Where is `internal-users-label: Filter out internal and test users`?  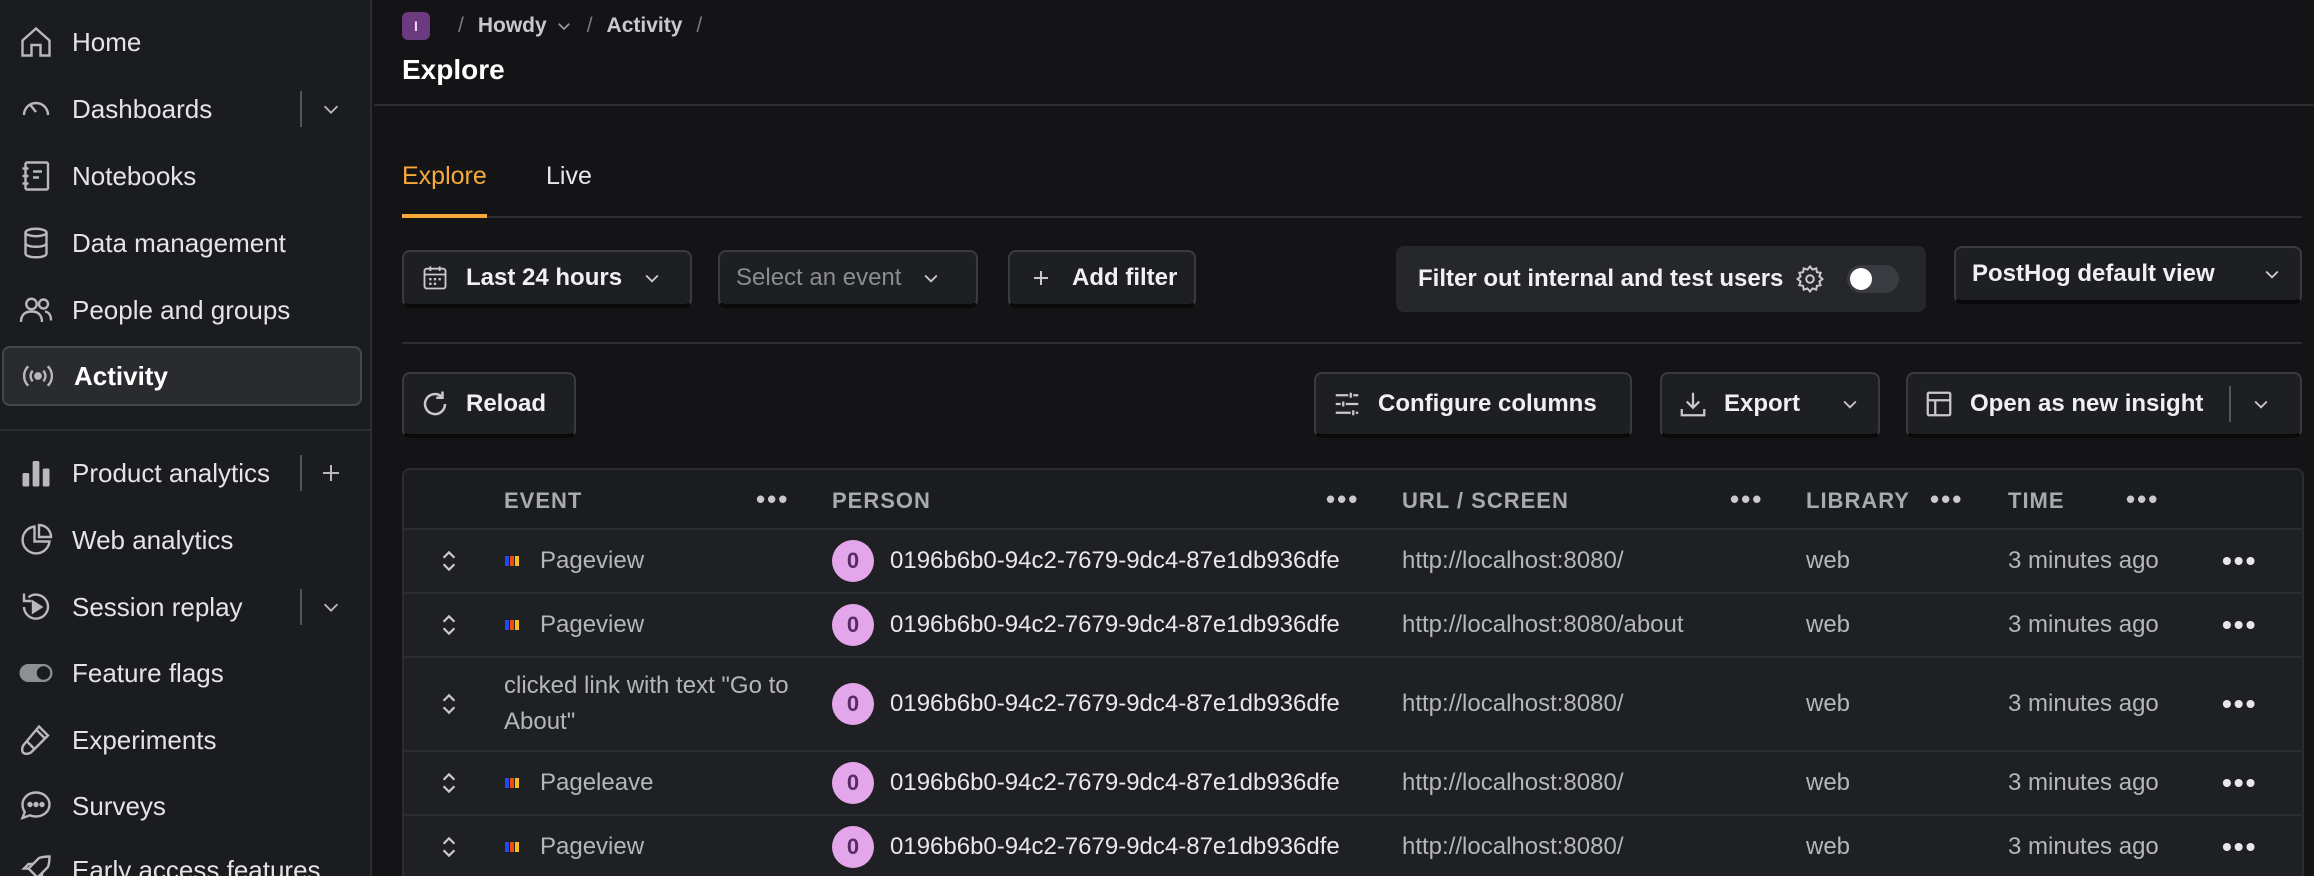
internal-users-label: Filter out internal and test users is located at coordinates (1601, 278).